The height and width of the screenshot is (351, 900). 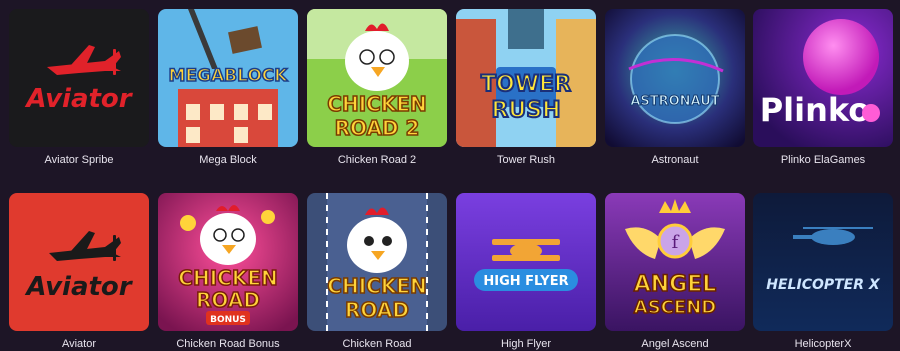 I want to click on svg-text: HELICOPTER X, so click(x=823, y=285).